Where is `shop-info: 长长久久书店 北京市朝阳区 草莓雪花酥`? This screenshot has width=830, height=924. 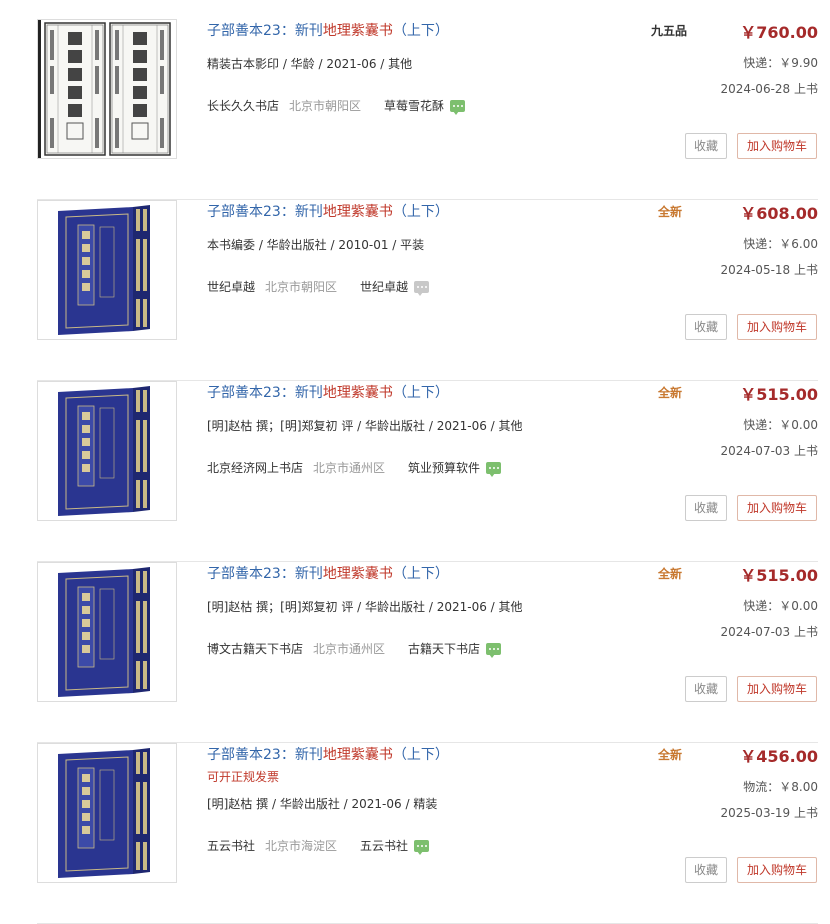
shop-info: 长长久久书店 北京市朝阳区 草莓雪花酥 is located at coordinates (336, 106).